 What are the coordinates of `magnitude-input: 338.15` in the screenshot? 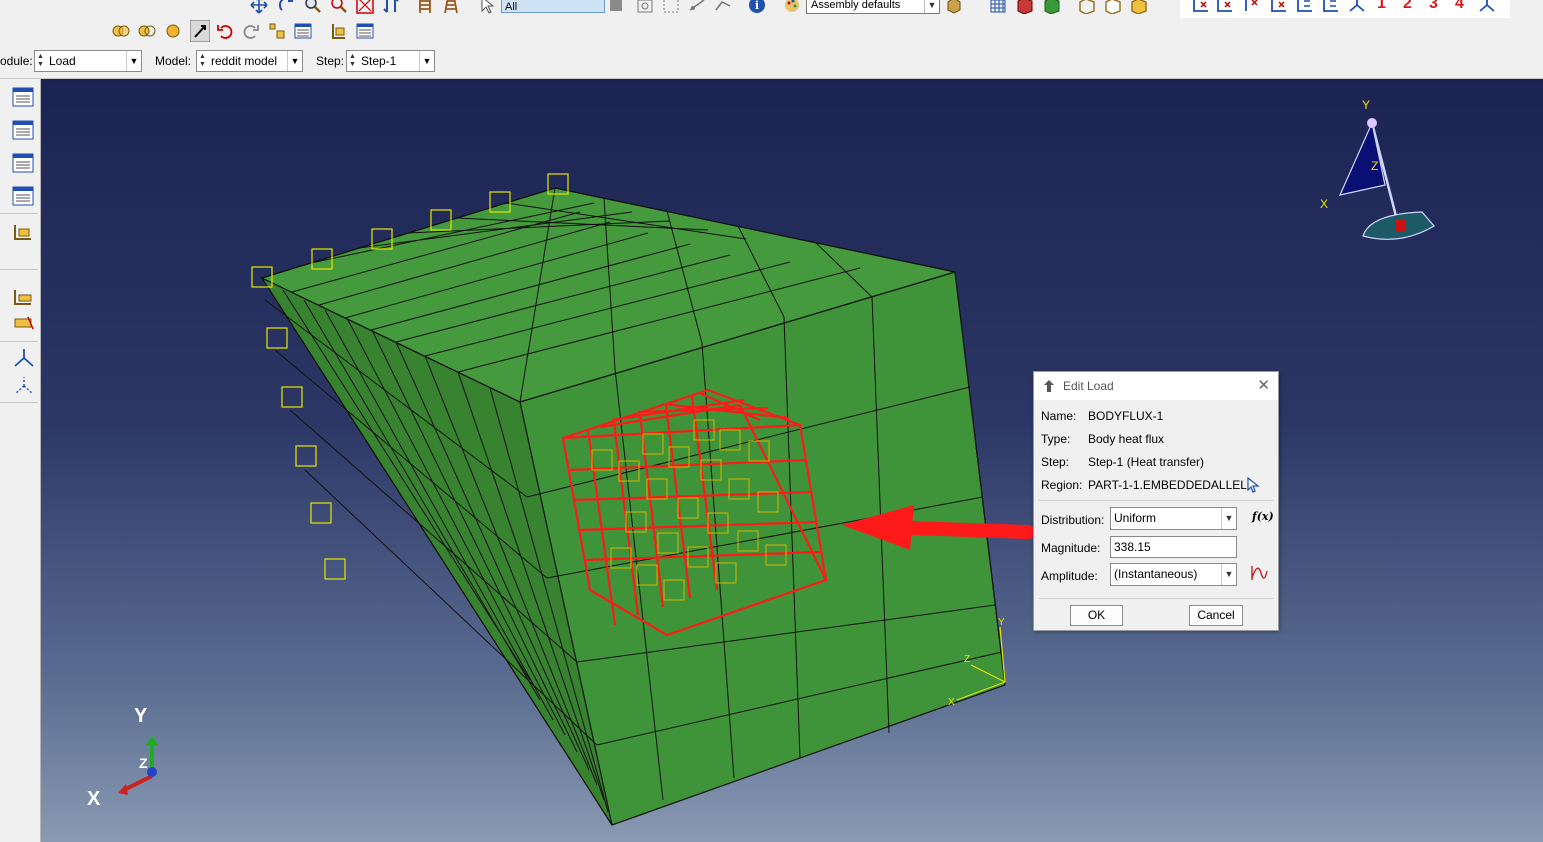 It's located at (1173, 547).